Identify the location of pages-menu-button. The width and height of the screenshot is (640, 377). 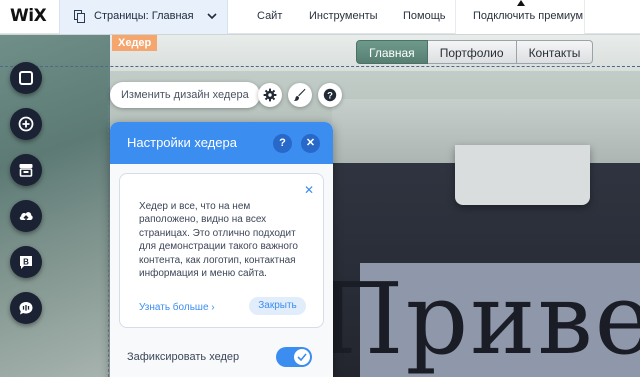
(26, 78).